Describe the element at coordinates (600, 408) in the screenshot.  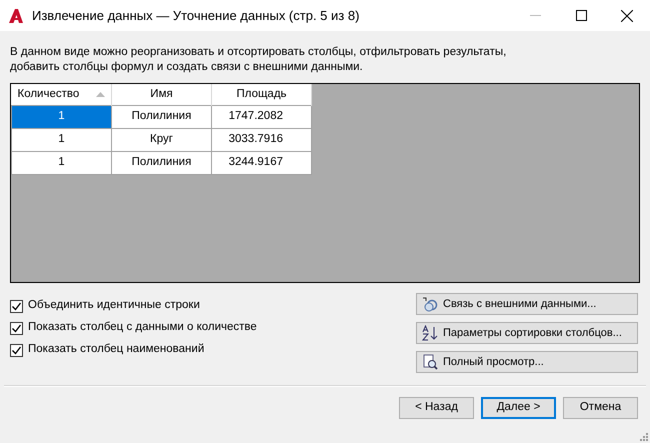
I see `dialog-button: Отмена` at that location.